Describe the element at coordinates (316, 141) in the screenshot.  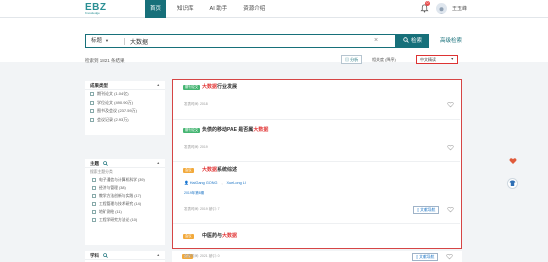
I see `result-item: 期刊论文 负债的移动PAE 是否属大数据 发表时间: 2019` at that location.